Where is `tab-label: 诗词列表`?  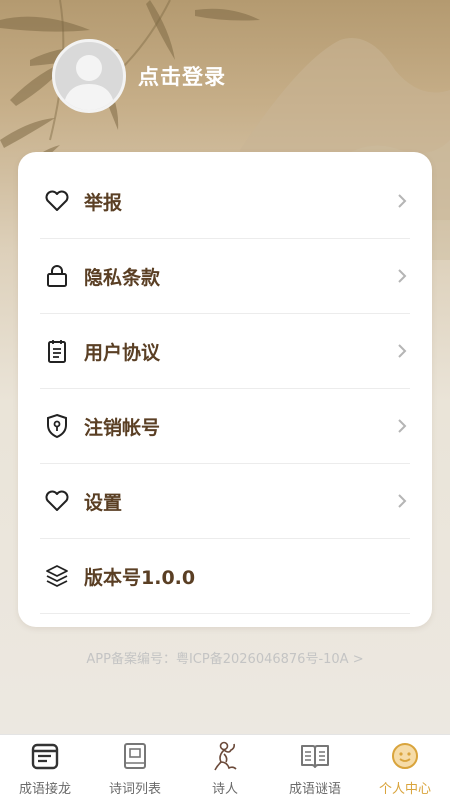
tab-label: 诗词列表 is located at coordinates (134, 789).